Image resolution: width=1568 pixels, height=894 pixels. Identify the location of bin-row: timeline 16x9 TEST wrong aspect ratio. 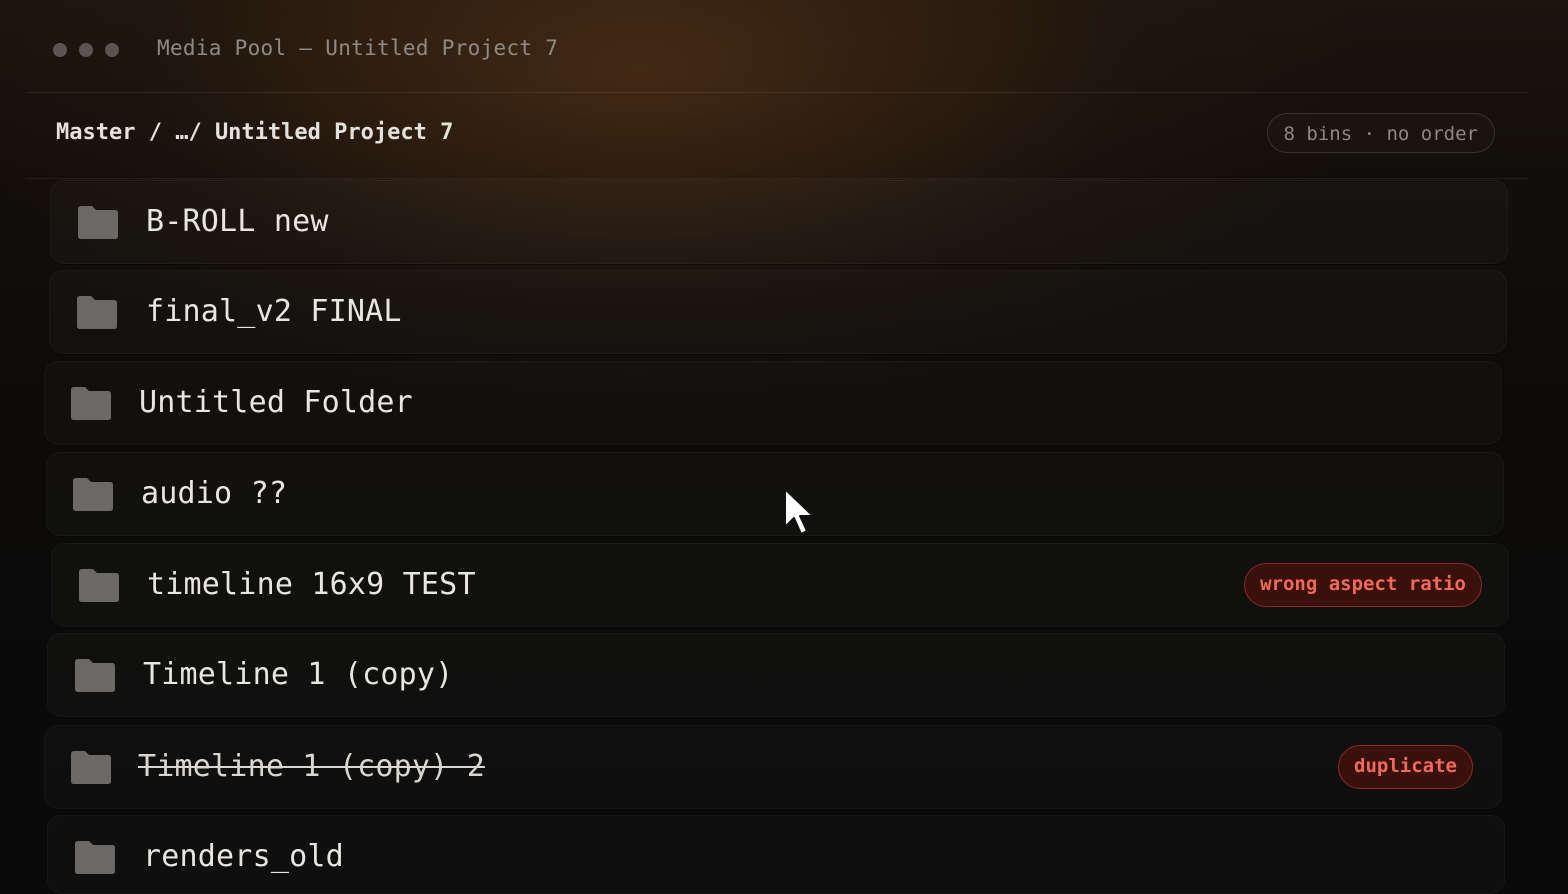
(780, 585).